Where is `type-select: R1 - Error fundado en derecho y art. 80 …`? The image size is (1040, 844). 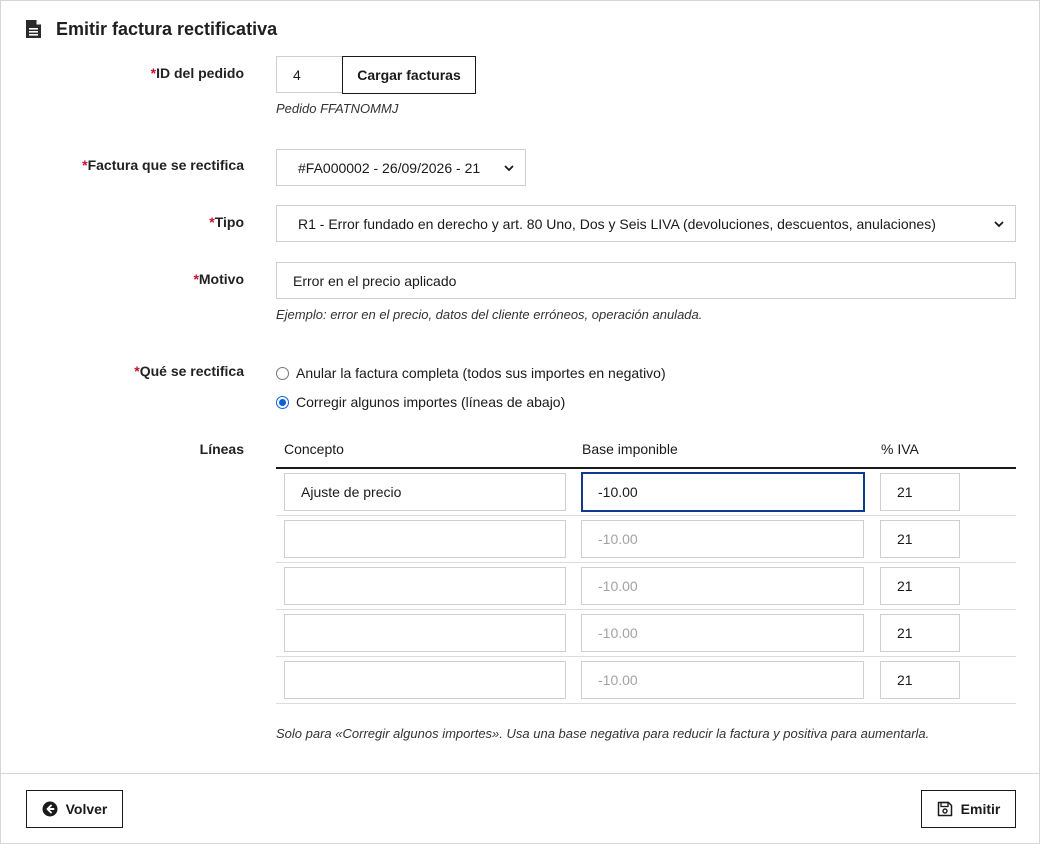 type-select: R1 - Error fundado en derecho y art. 80 … is located at coordinates (646, 223).